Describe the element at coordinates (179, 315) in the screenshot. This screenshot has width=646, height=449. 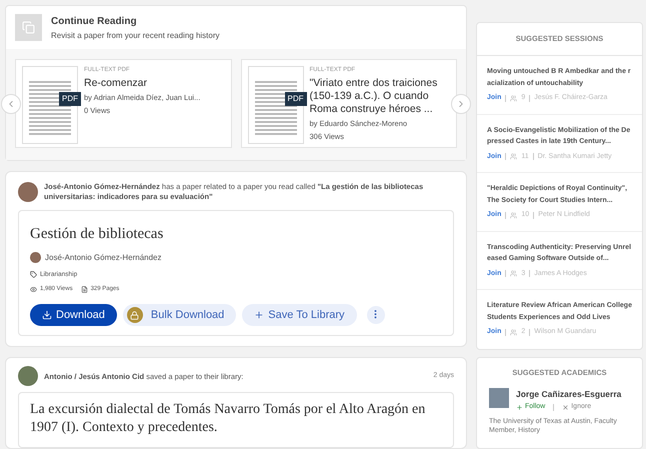
I see `bulk-download-button: Bulk Download` at that location.